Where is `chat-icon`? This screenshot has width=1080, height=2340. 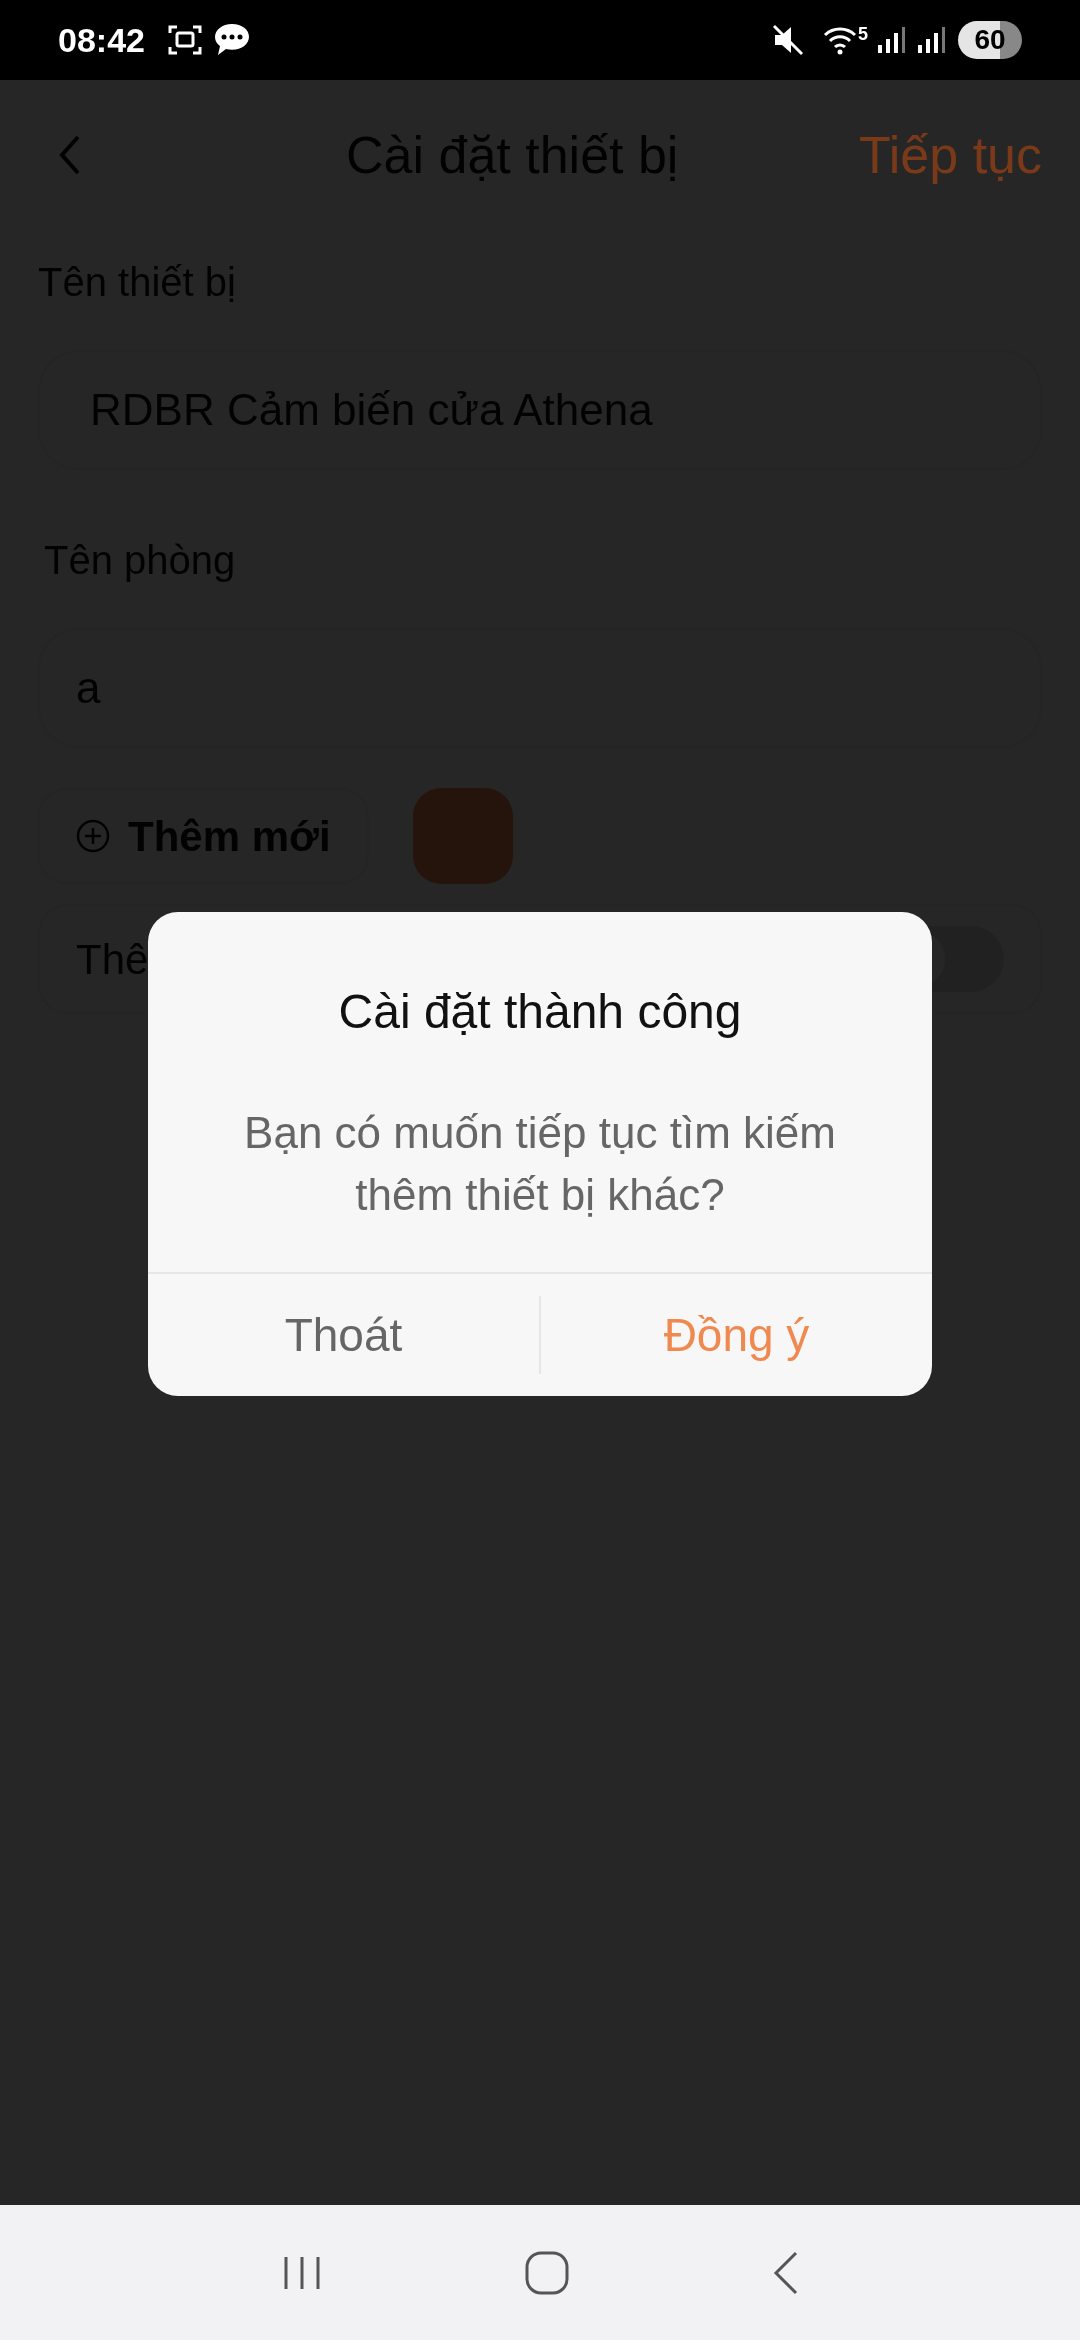 chat-icon is located at coordinates (231, 40).